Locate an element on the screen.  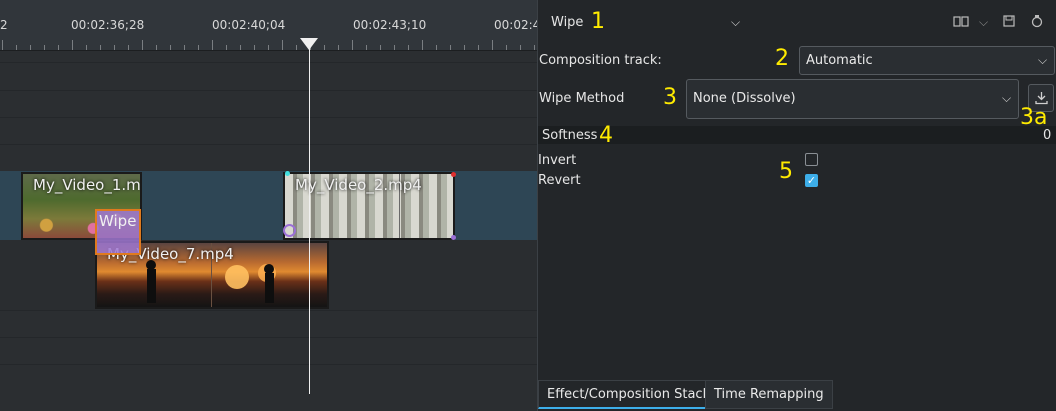
select-value: None (Dissolve) is located at coordinates (744, 98).